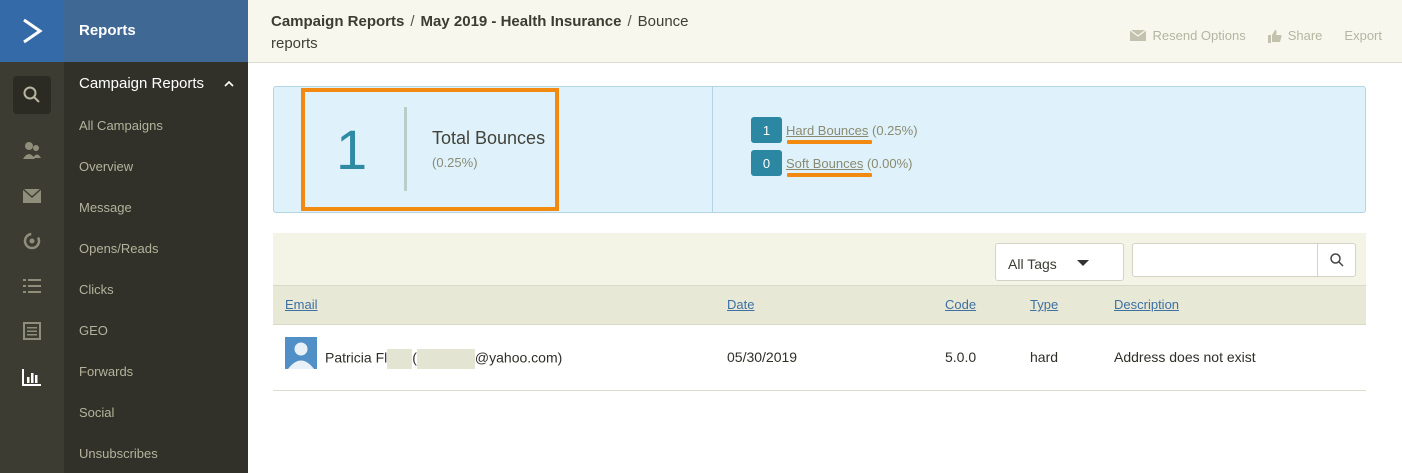  I want to click on hard-bounces-row: Hard Bounces (0.25%), so click(852, 130).